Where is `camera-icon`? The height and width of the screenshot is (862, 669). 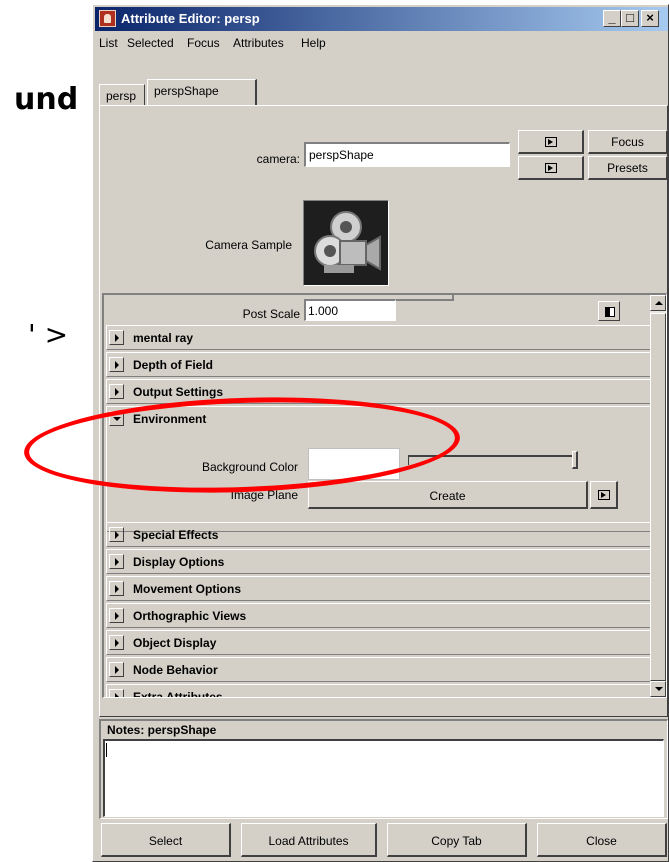
camera-icon is located at coordinates (347, 242).